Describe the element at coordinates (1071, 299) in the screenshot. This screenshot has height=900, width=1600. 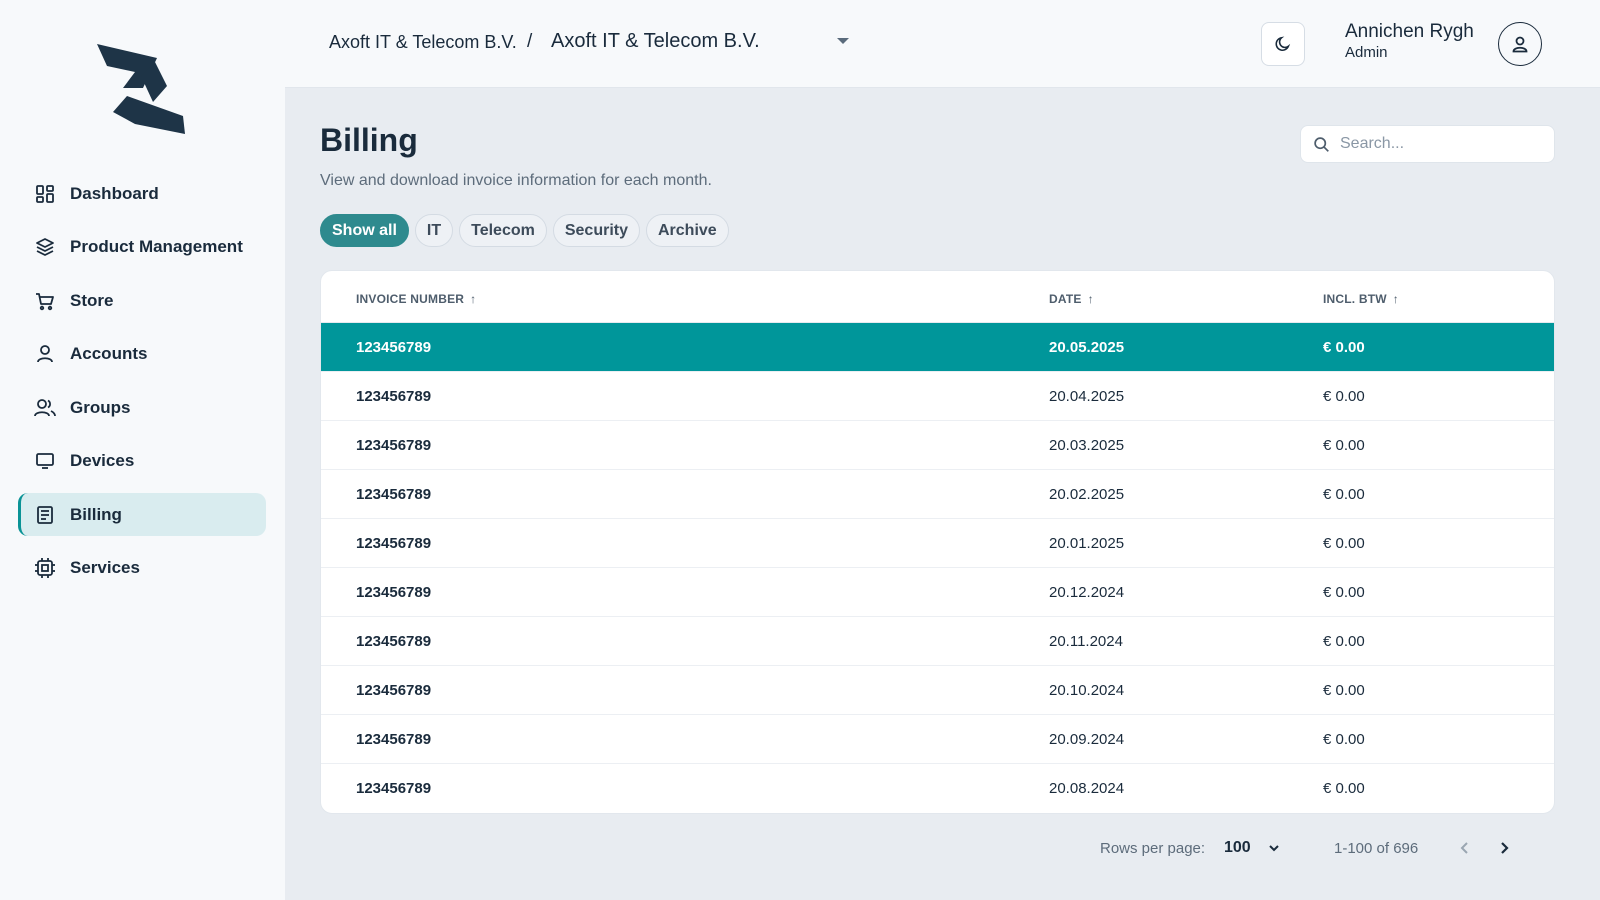
I see `column-header-date: DATE ↑` at that location.